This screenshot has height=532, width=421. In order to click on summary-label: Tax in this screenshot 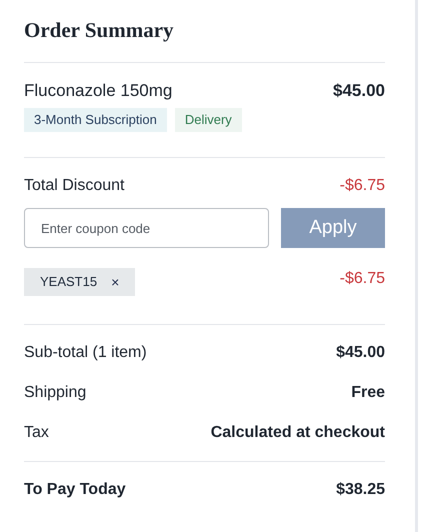, I will do `click(36, 433)`.